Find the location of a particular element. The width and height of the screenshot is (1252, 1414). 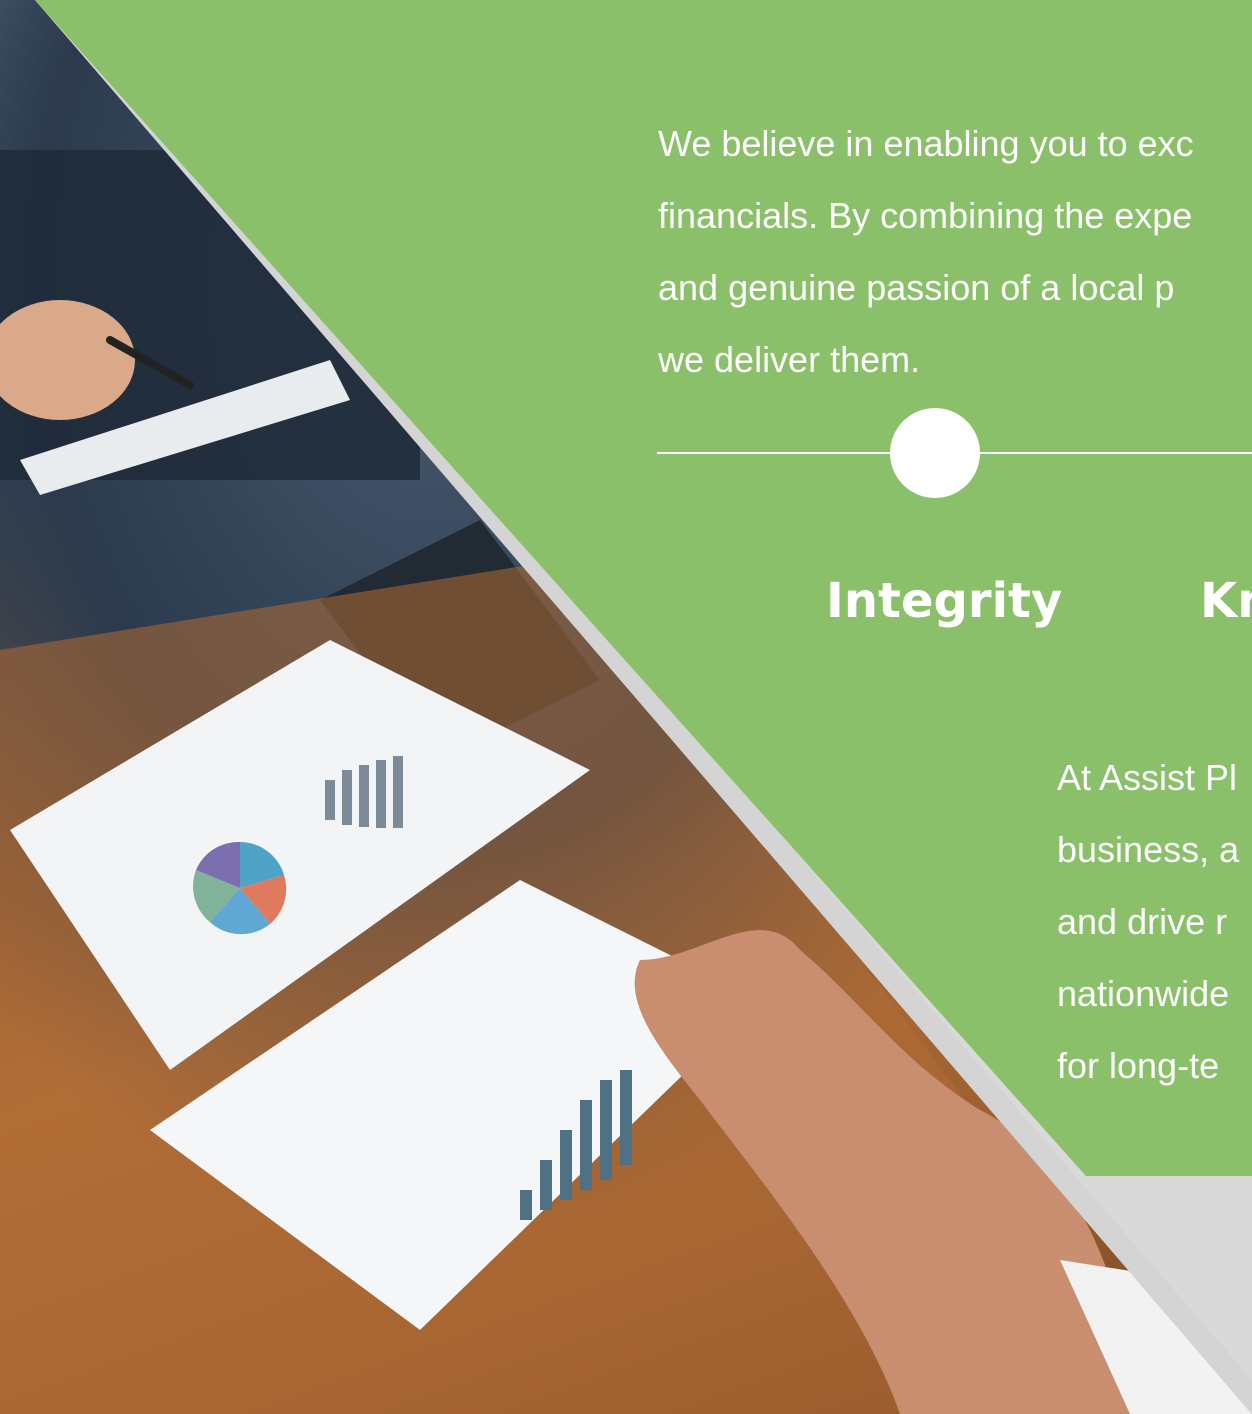

intro-line: financials. By combining the expe is located at coordinates (925, 215).